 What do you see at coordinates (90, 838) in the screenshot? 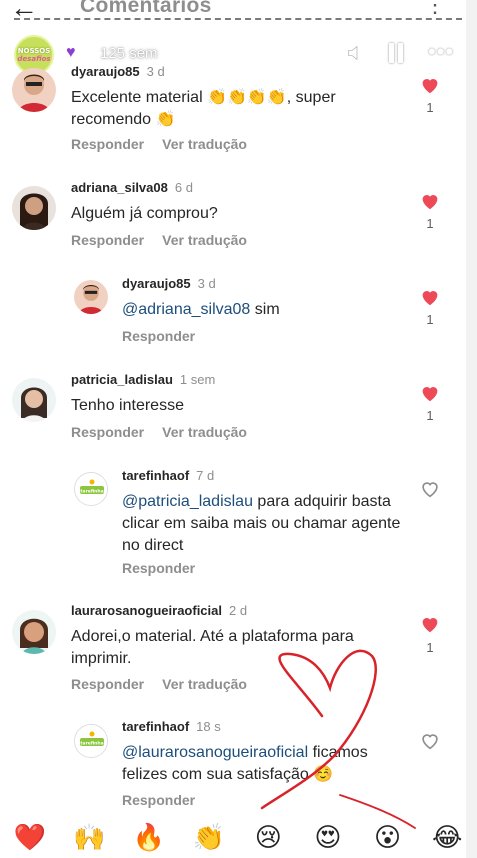
I see `raising-hands-emoji: 🙌` at bounding box center [90, 838].